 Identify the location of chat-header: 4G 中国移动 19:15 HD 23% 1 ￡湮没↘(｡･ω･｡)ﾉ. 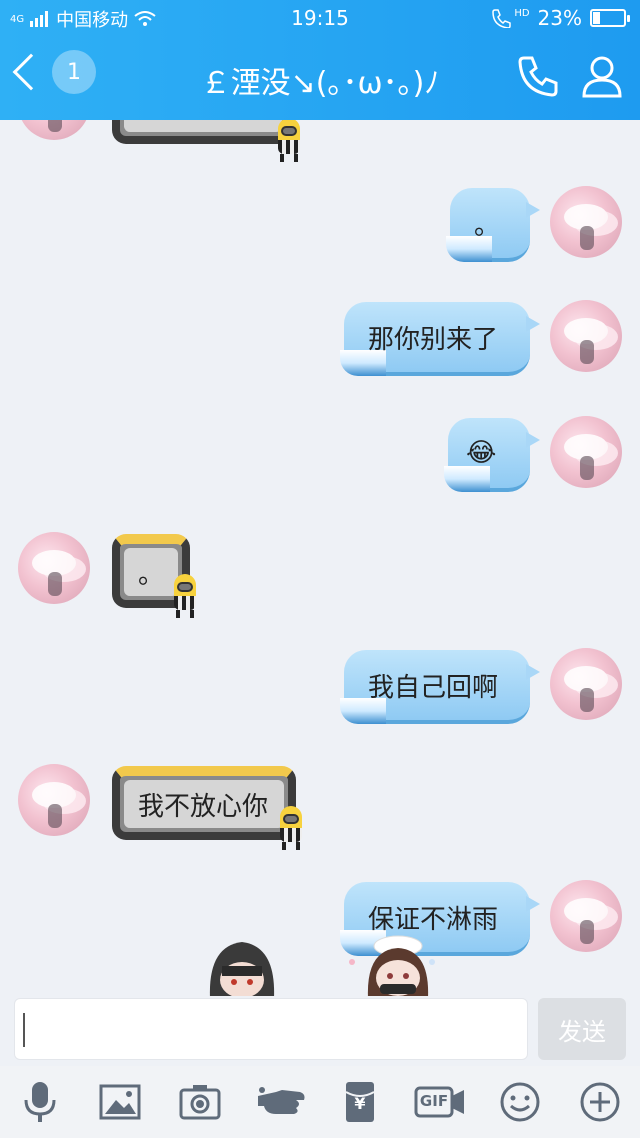
(320, 60).